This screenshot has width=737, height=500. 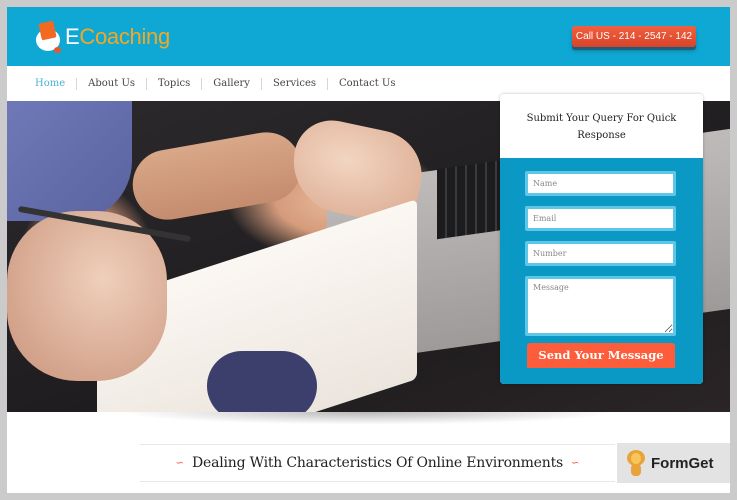 I want to click on callout-arrow, so click(x=531, y=155).